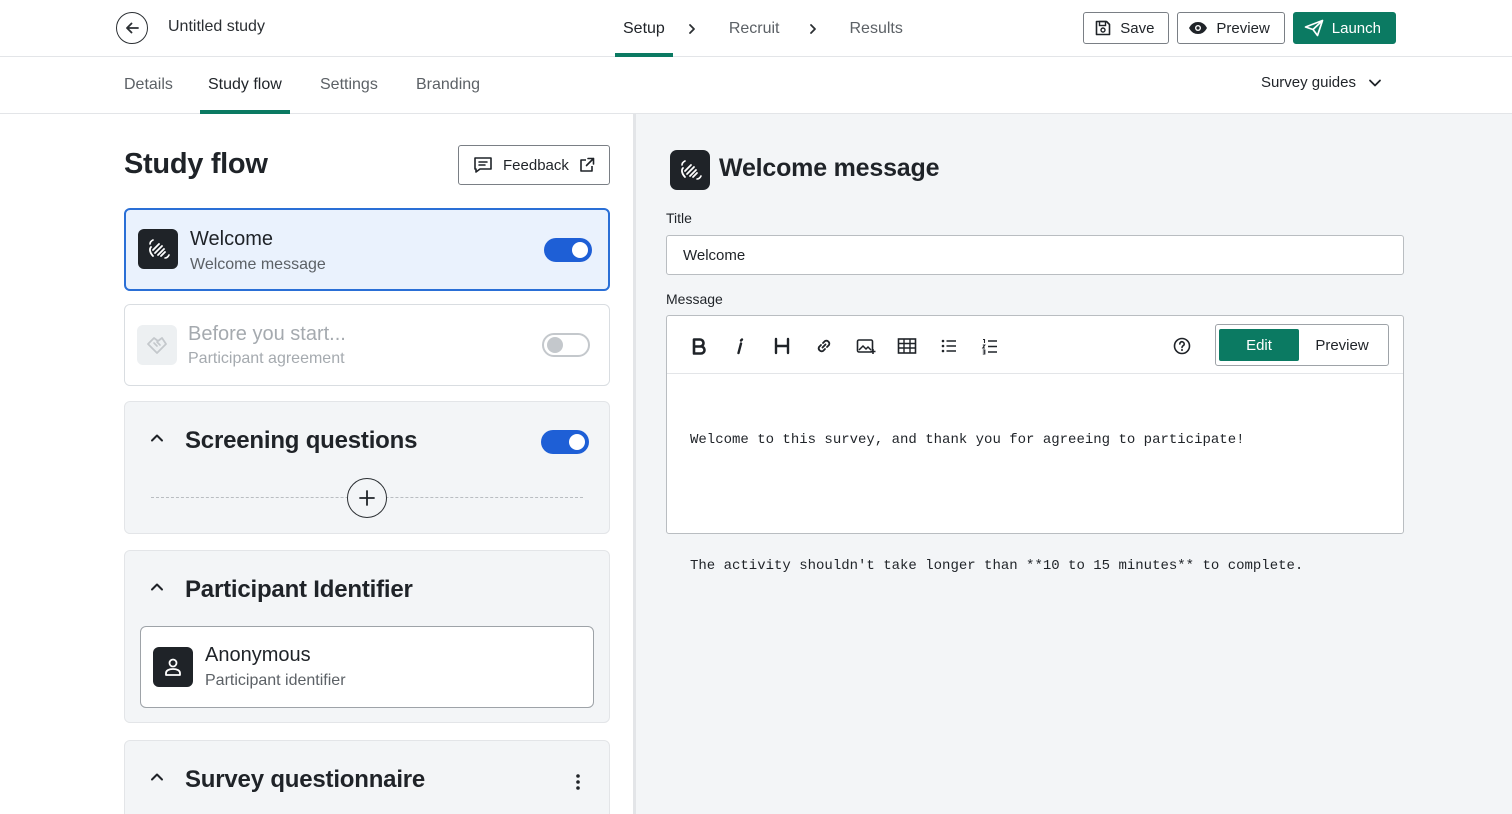 This screenshot has height=814, width=1512. What do you see at coordinates (1342, 345) in the screenshot?
I see `preview-mode-button: Preview` at bounding box center [1342, 345].